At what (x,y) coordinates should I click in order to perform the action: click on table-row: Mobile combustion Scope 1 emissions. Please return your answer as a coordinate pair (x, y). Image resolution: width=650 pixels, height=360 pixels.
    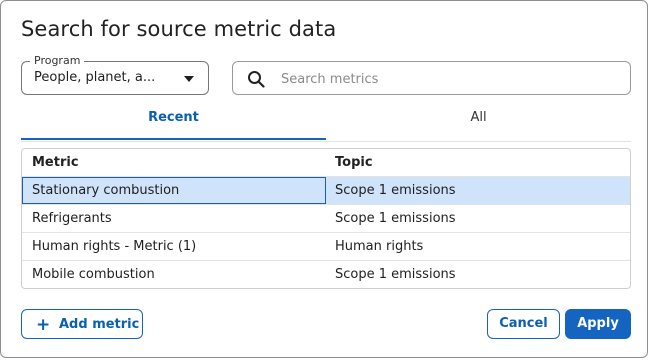
    Looking at the image, I should click on (326, 274).